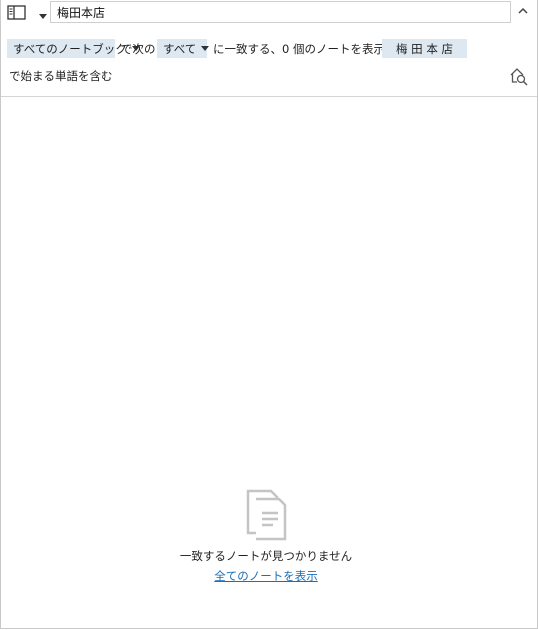 The width and height of the screenshot is (538, 630). What do you see at coordinates (180, 48) in the screenshot?
I see `match-mode-label: すべて` at bounding box center [180, 48].